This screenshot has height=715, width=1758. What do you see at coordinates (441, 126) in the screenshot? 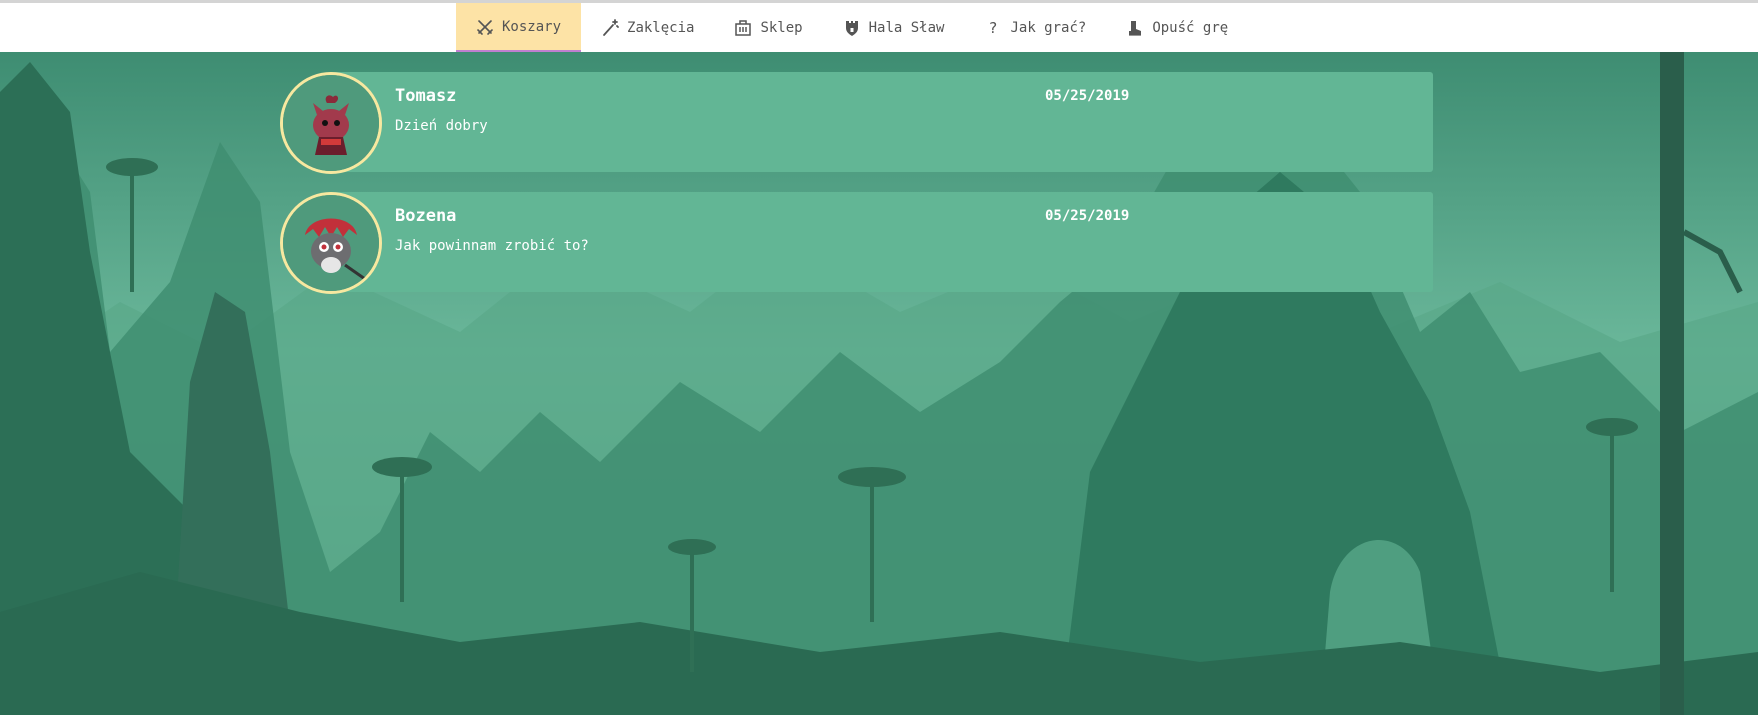
I see `message-text: Dzień dobry` at bounding box center [441, 126].